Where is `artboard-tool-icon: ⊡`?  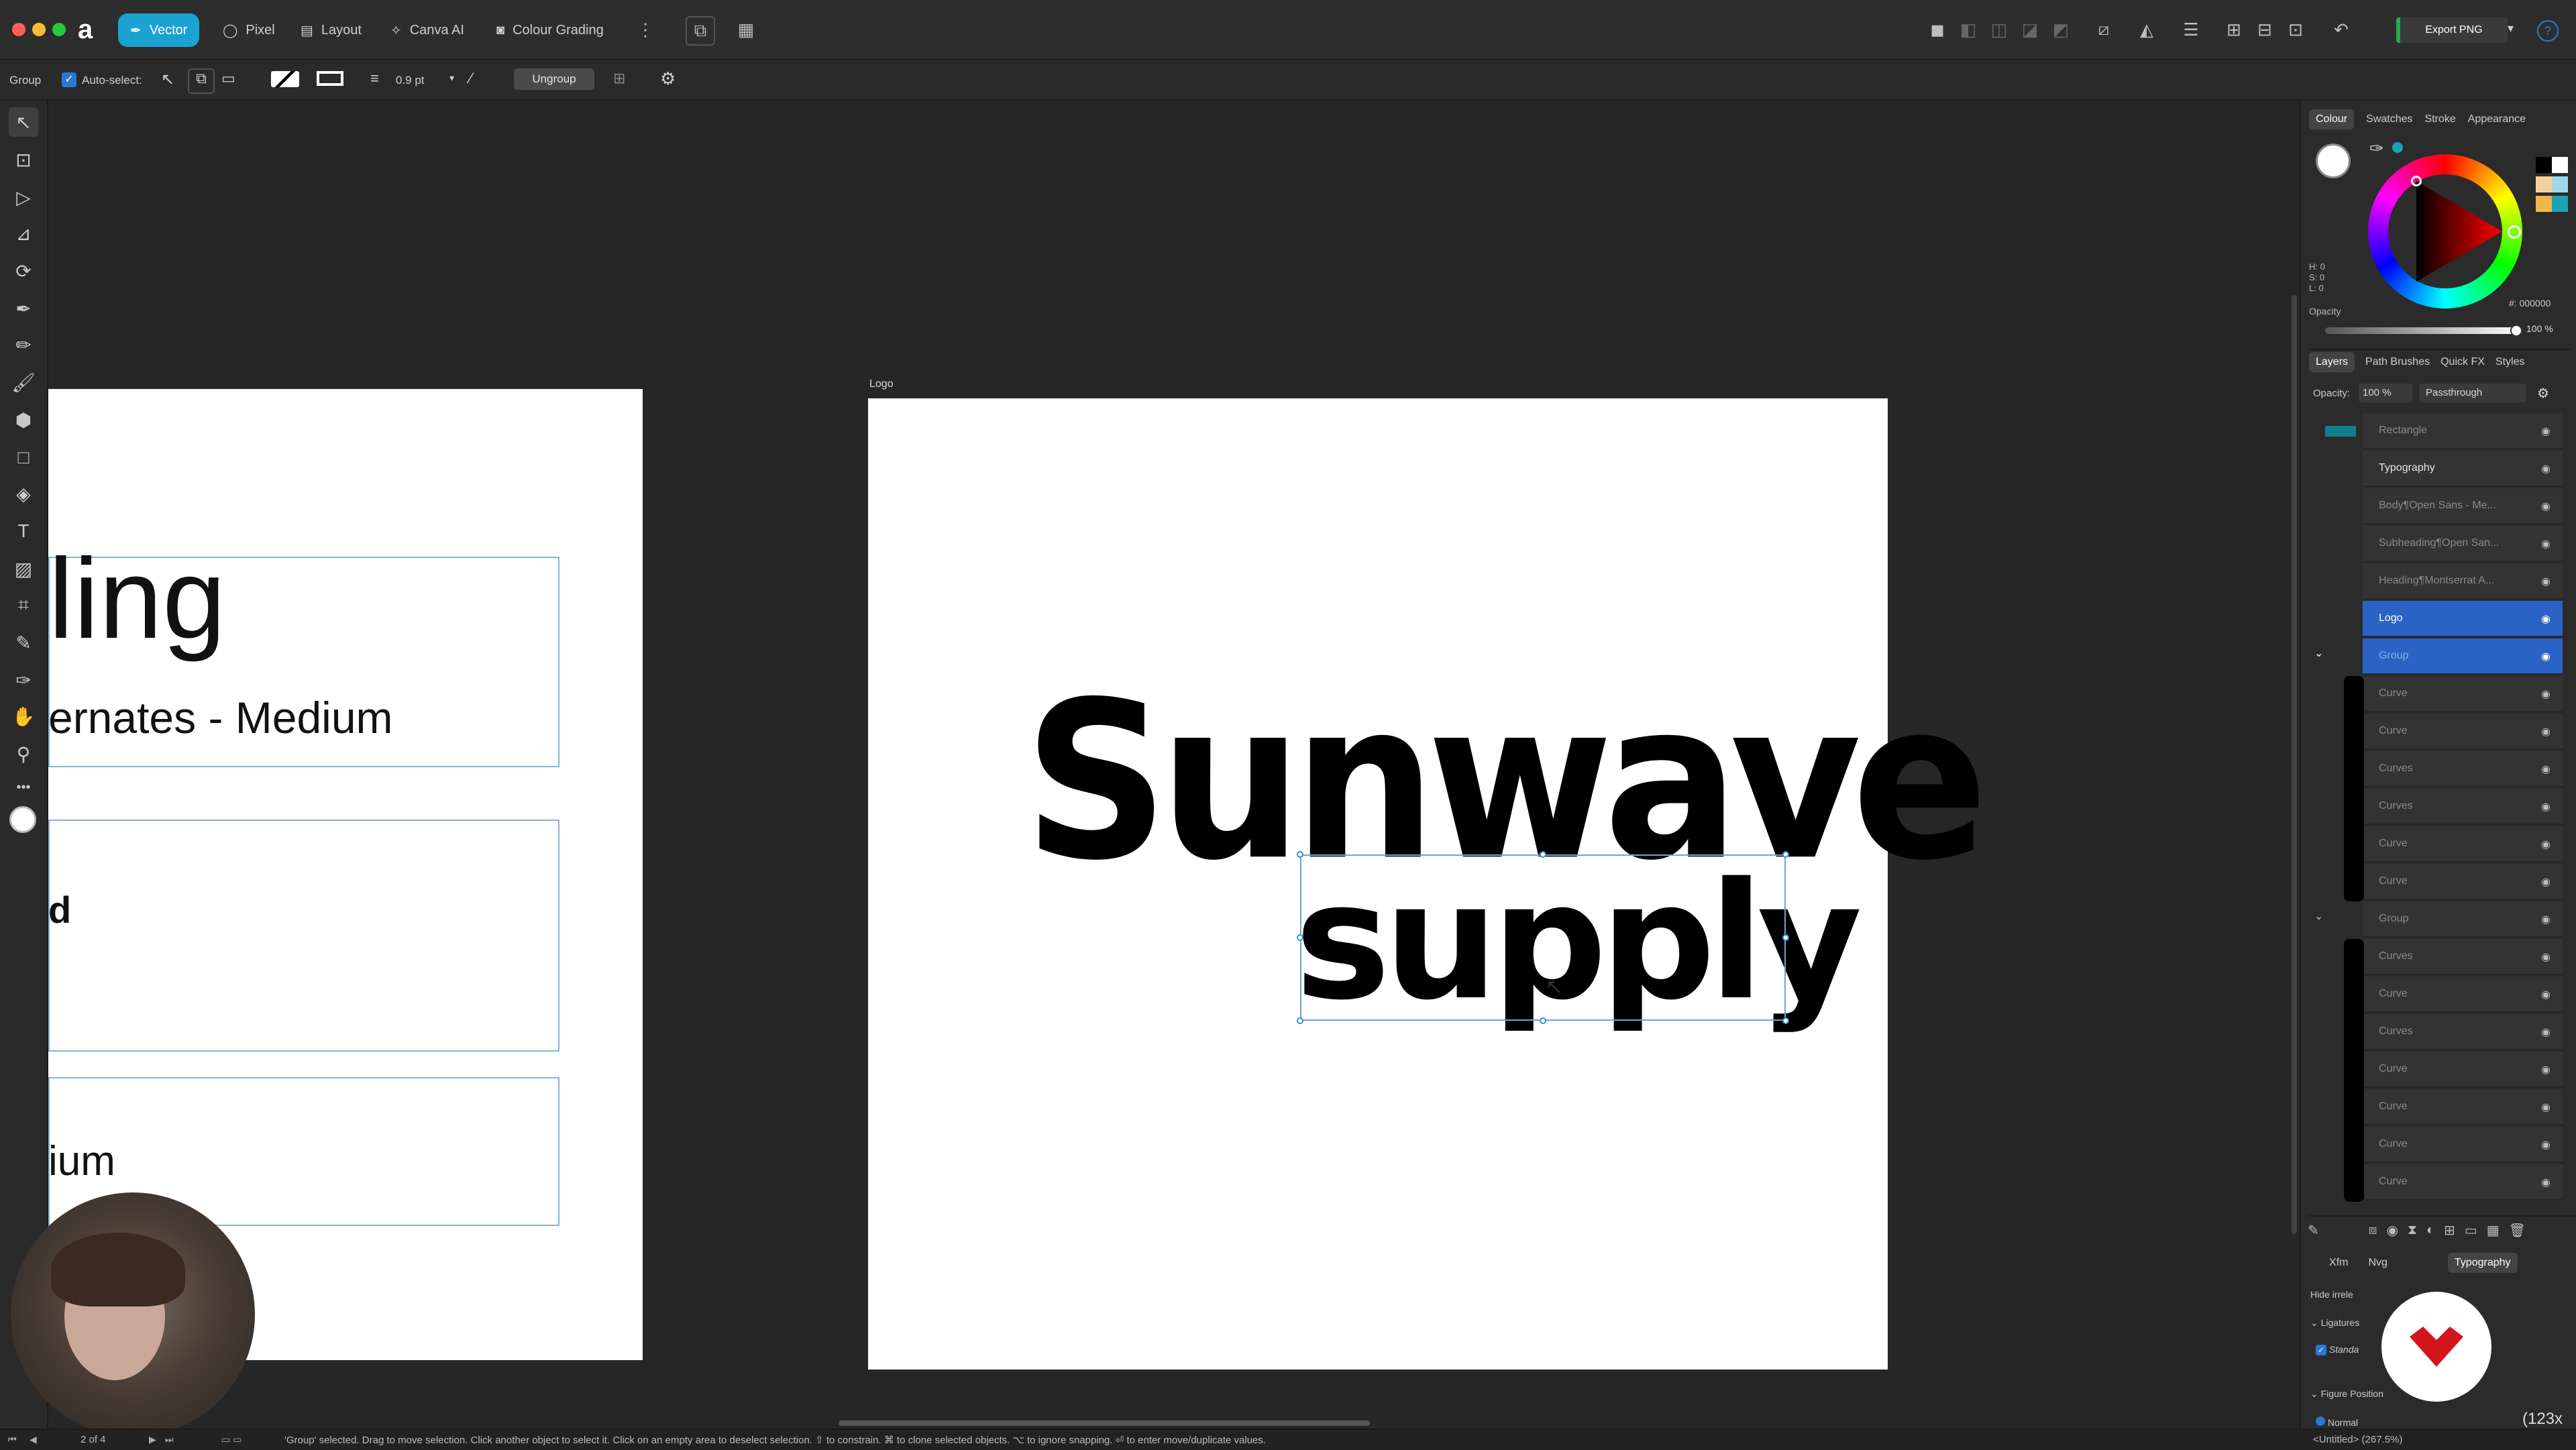 artboard-tool-icon: ⊡ is located at coordinates (23, 159).